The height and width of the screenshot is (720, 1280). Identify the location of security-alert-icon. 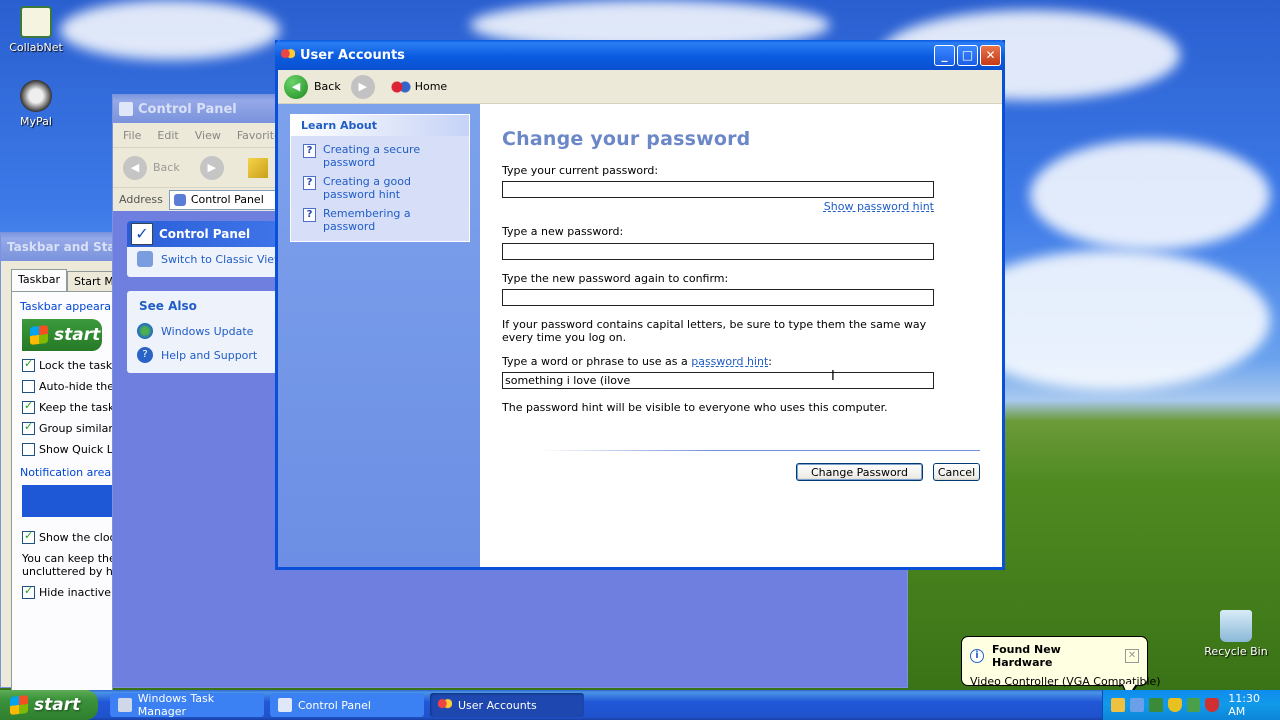
(1212, 705).